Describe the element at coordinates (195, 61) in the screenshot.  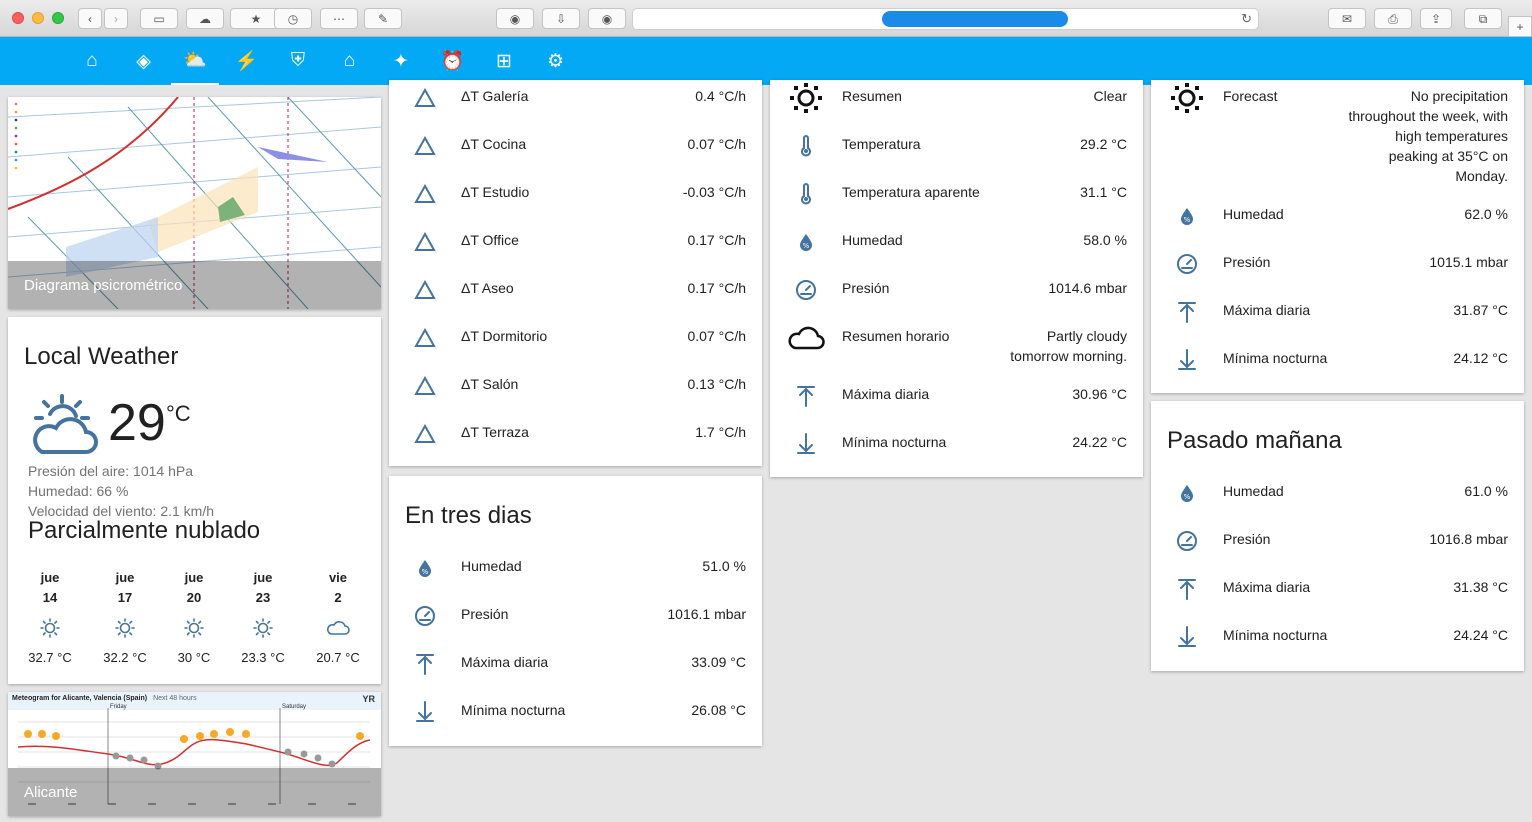
I see `nav-weather-icon: ⛅` at that location.